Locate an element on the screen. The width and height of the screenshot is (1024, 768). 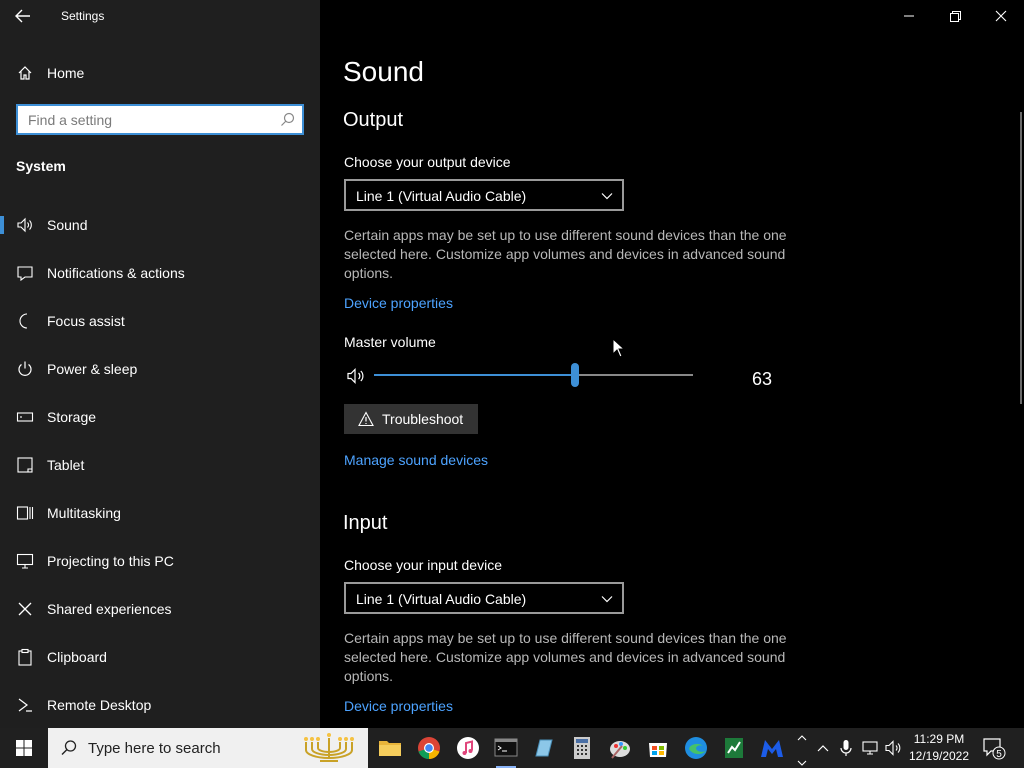
output-device-properties-link: Device properties is located at coordinates (398, 303).